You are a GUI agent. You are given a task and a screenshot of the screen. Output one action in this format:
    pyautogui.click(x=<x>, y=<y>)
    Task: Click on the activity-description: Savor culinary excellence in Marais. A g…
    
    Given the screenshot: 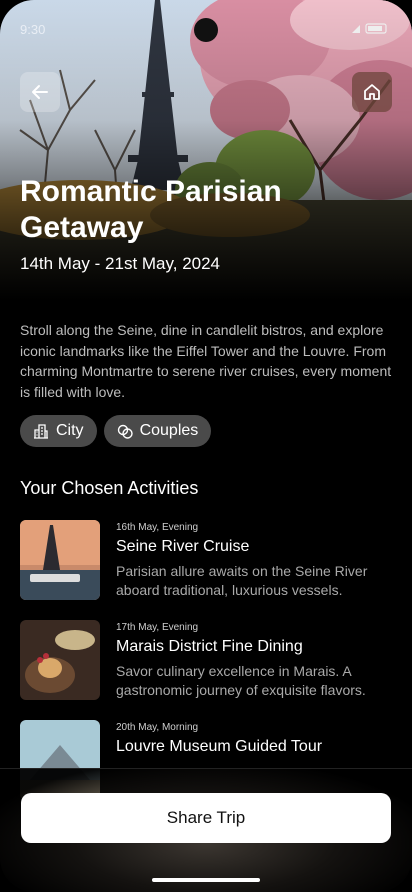 What is the action you would take?
    pyautogui.click(x=241, y=680)
    